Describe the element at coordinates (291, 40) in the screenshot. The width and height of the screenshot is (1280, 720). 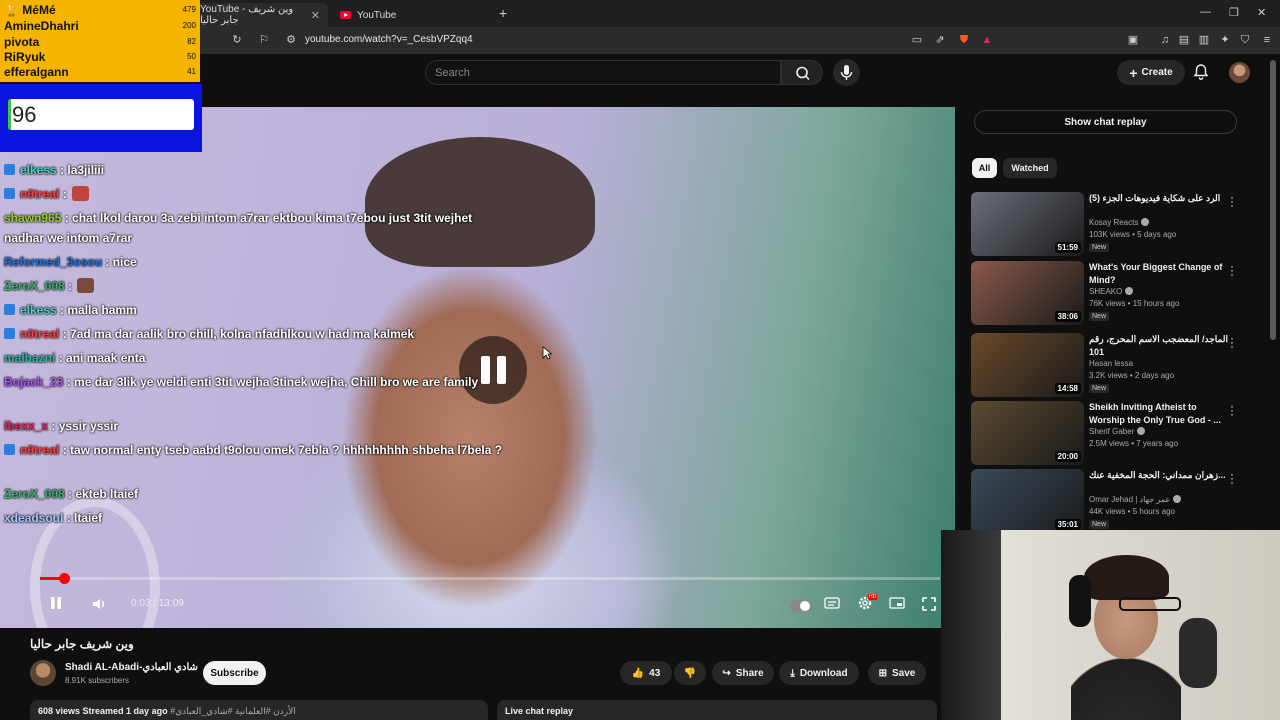
I see `site-info-icon: ⚙` at that location.